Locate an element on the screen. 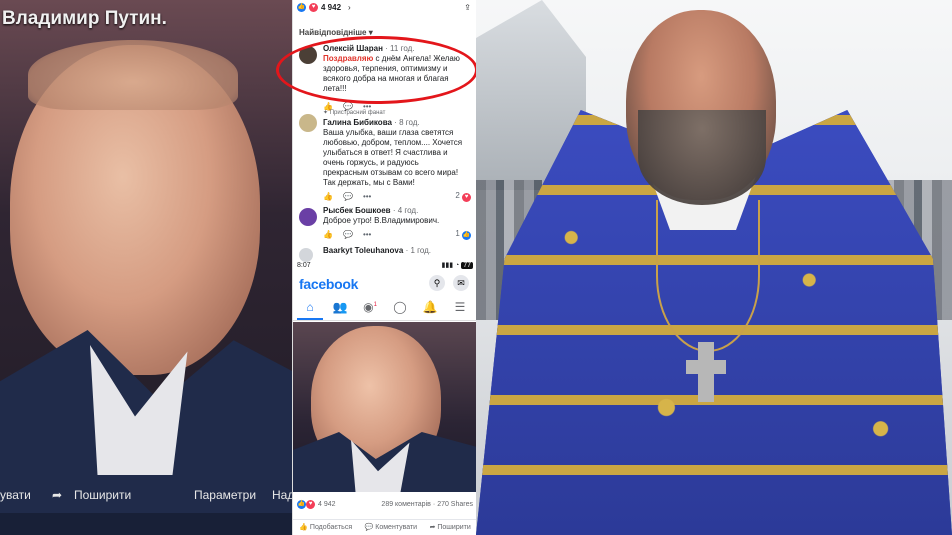 This screenshot has width=952, height=535. photo-caption: Владимир Путин. is located at coordinates (84, 18).